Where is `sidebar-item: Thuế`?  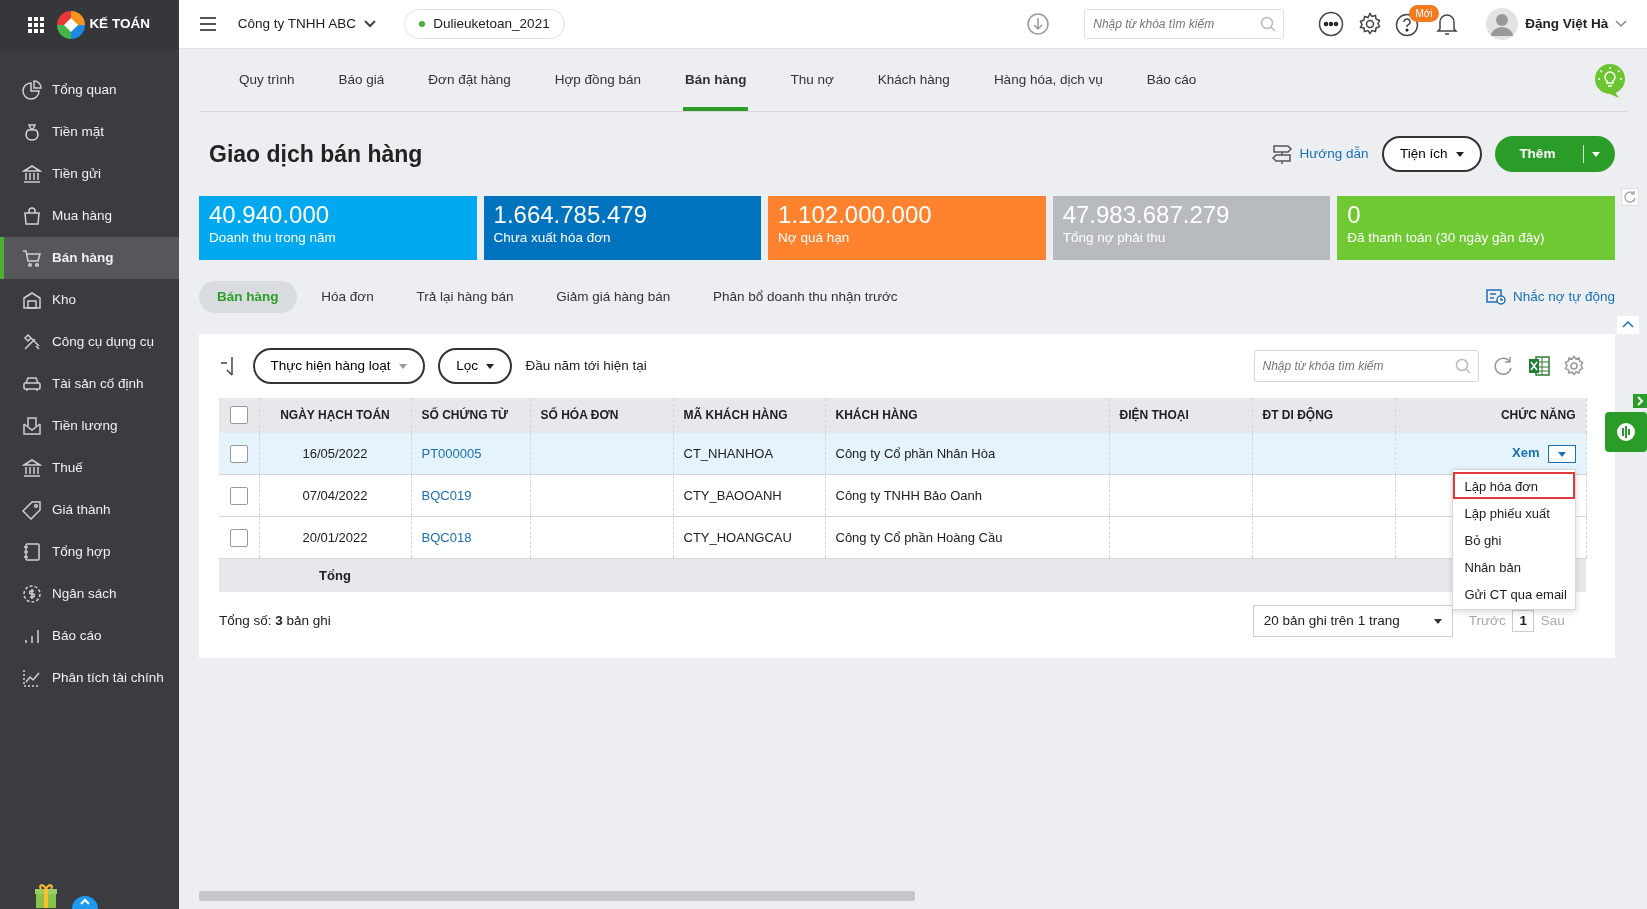 sidebar-item: Thuế is located at coordinates (89, 468).